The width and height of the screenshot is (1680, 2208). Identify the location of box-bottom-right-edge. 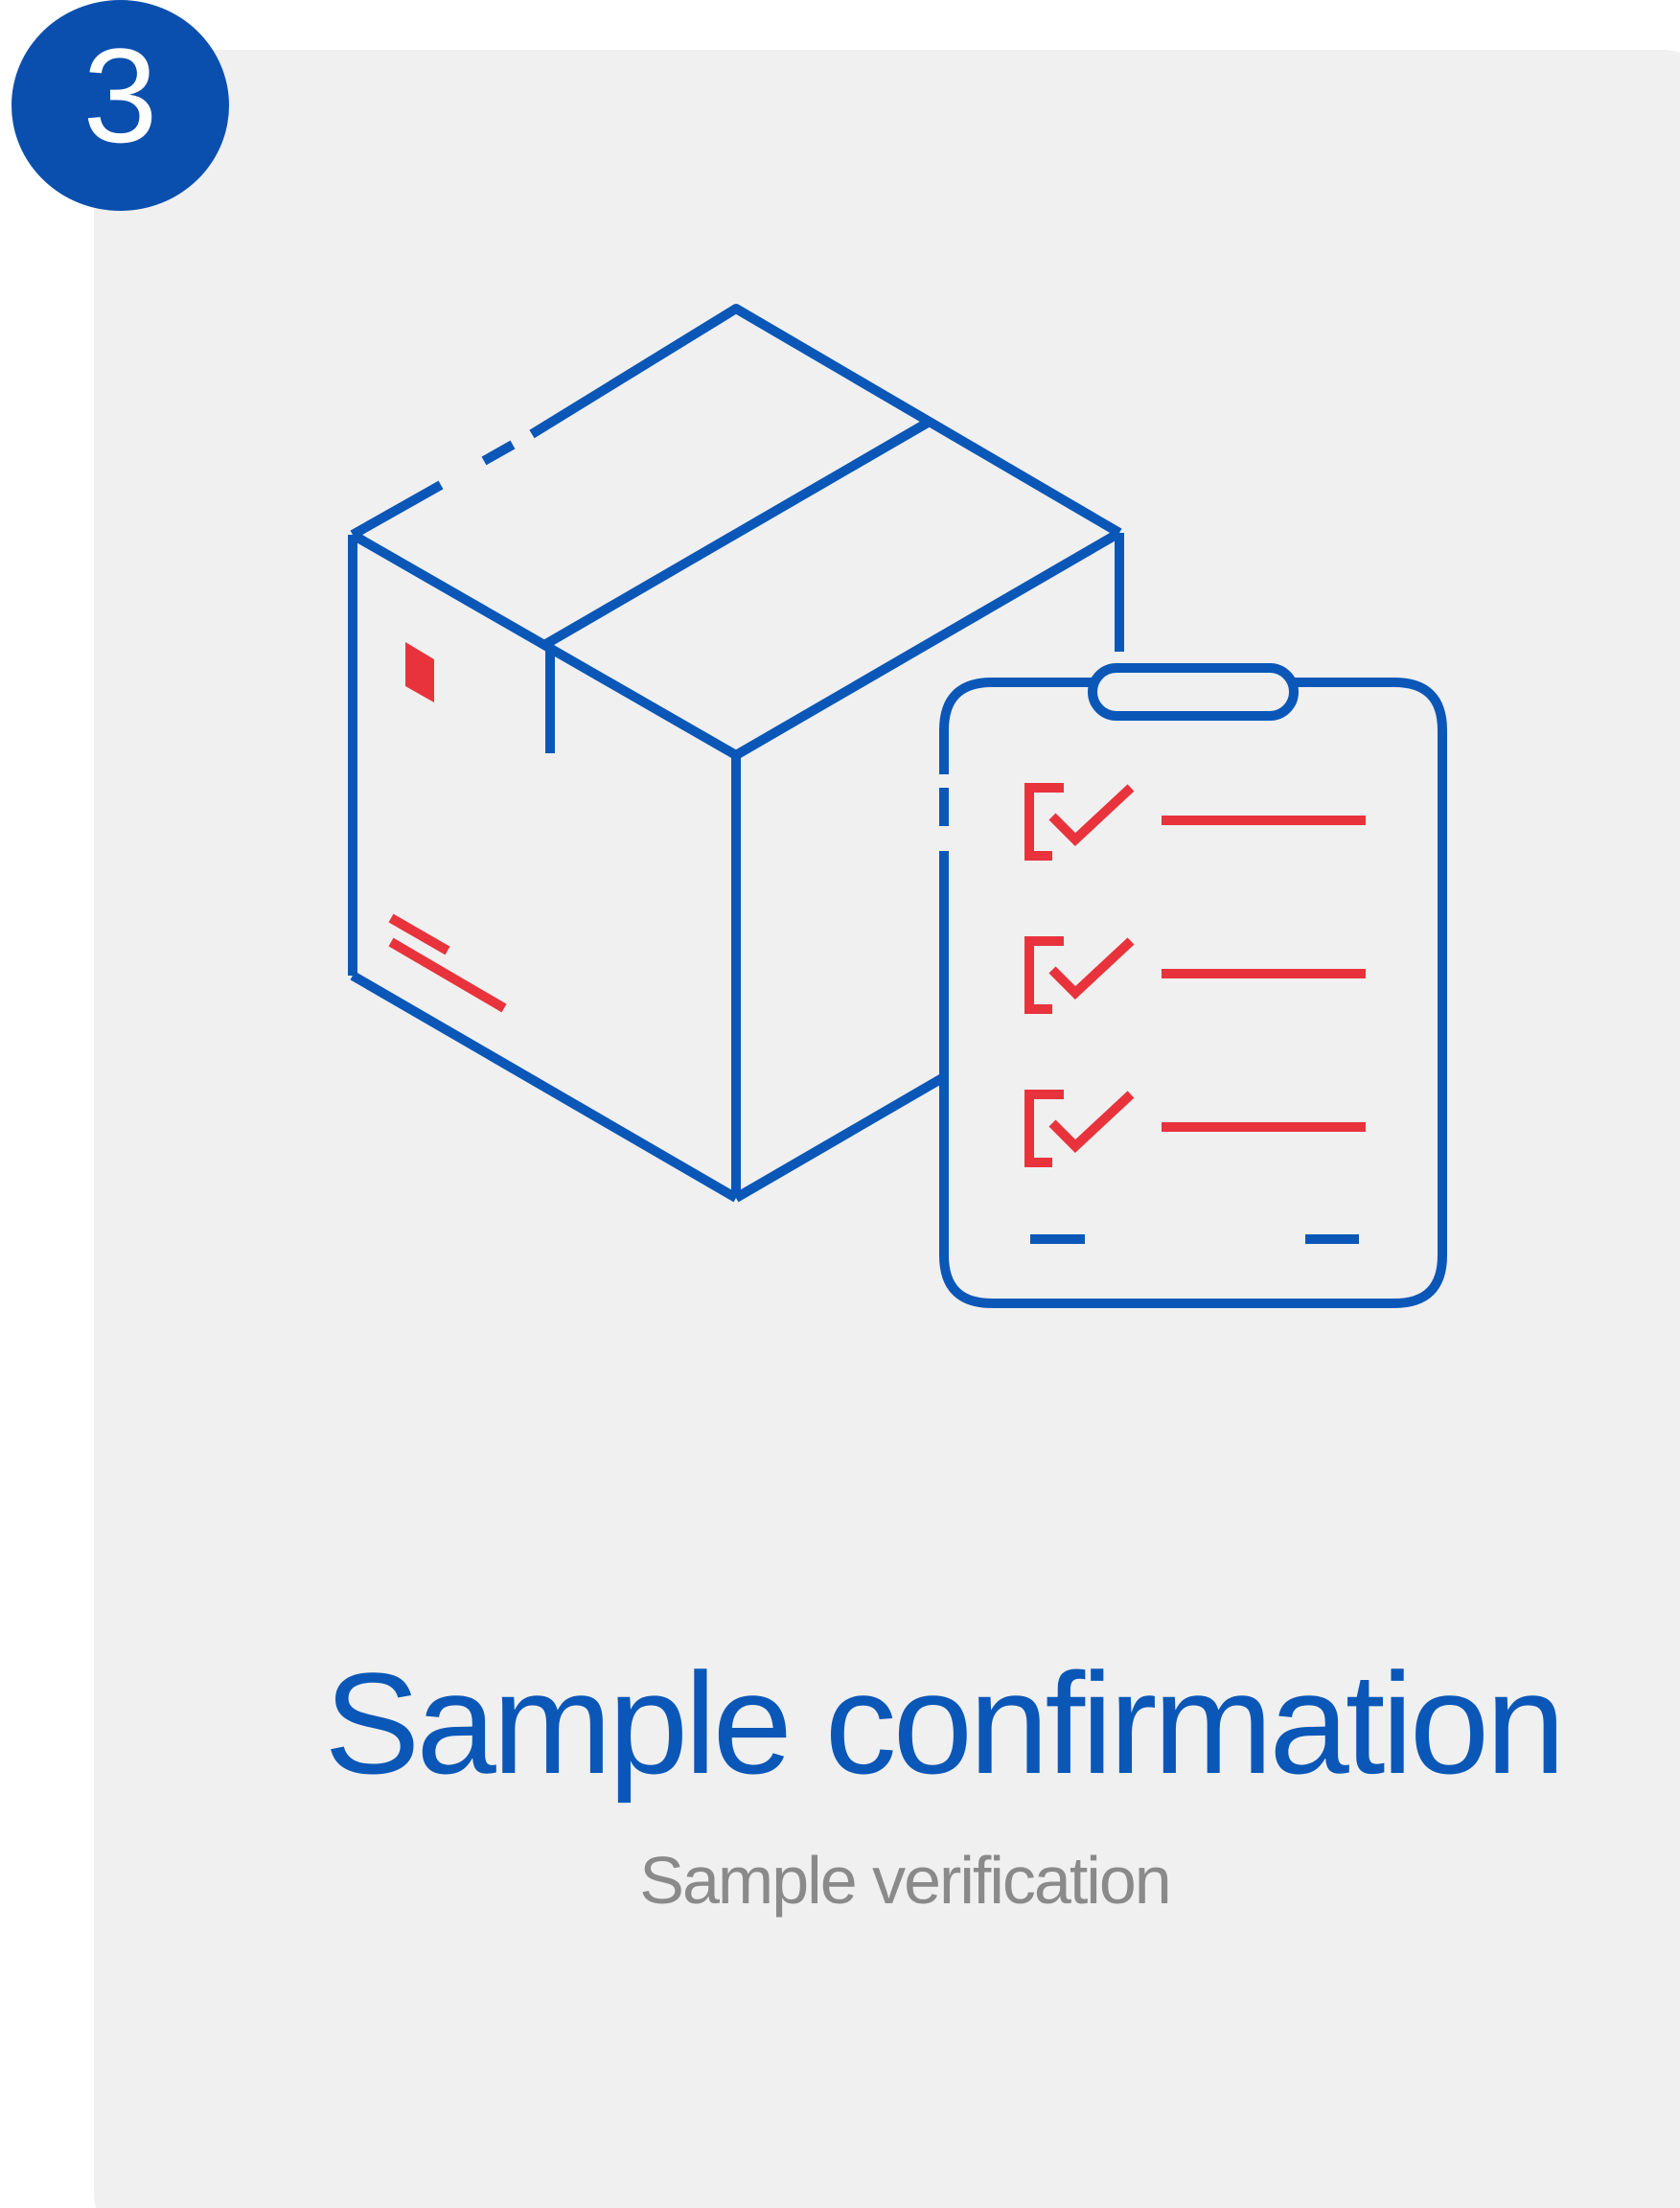
(840, 1137).